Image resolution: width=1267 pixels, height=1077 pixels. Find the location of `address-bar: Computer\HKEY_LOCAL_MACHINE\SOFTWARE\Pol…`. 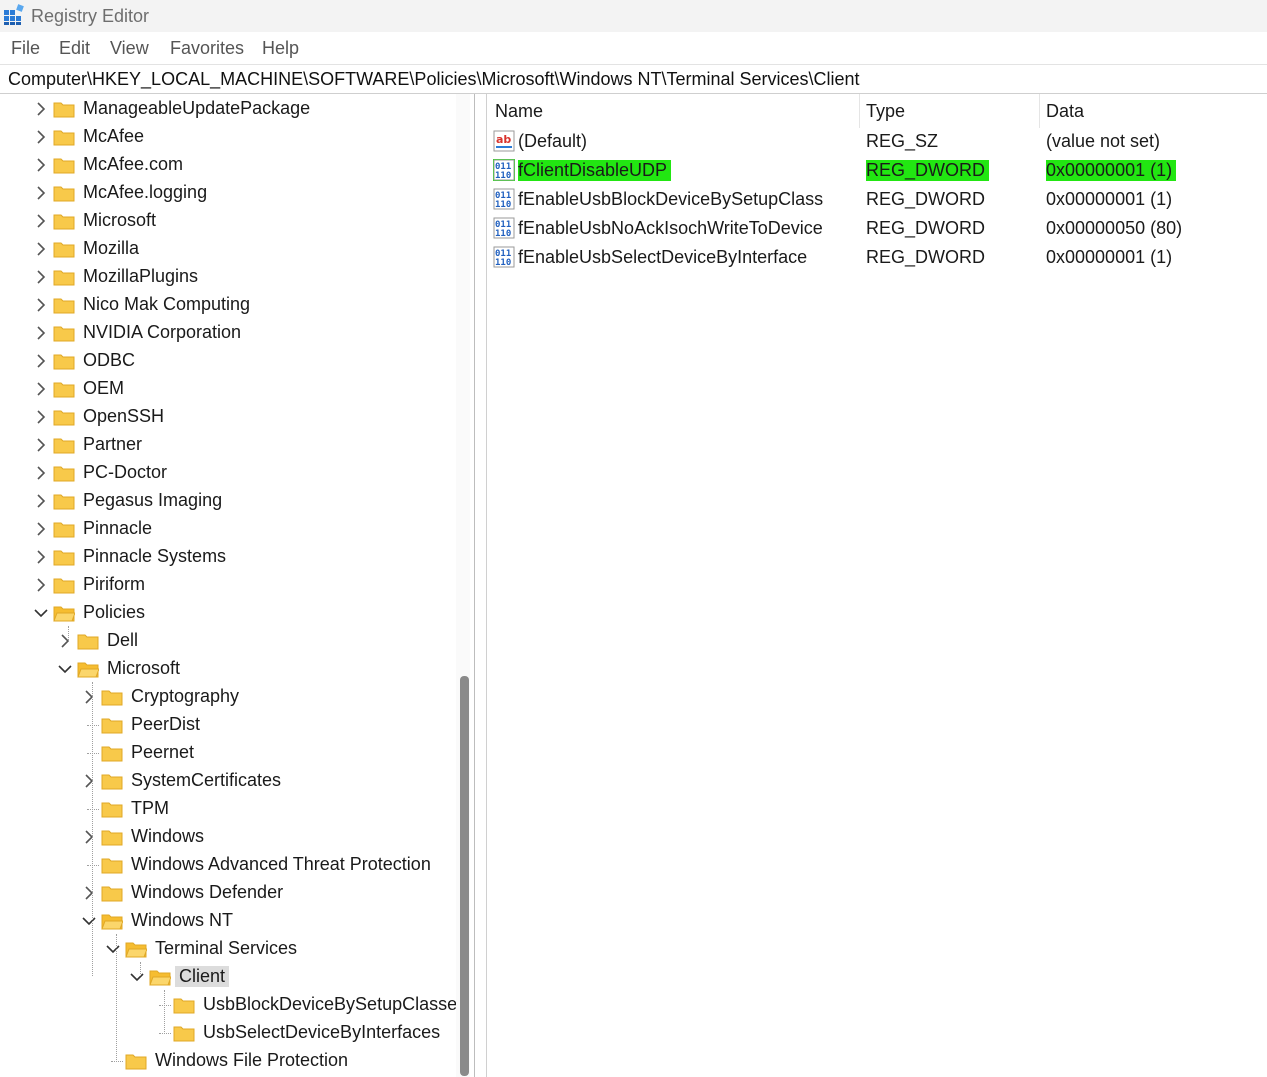

address-bar: Computer\HKEY_LOCAL_MACHINE\SOFTWARE\Pol… is located at coordinates (633, 79).